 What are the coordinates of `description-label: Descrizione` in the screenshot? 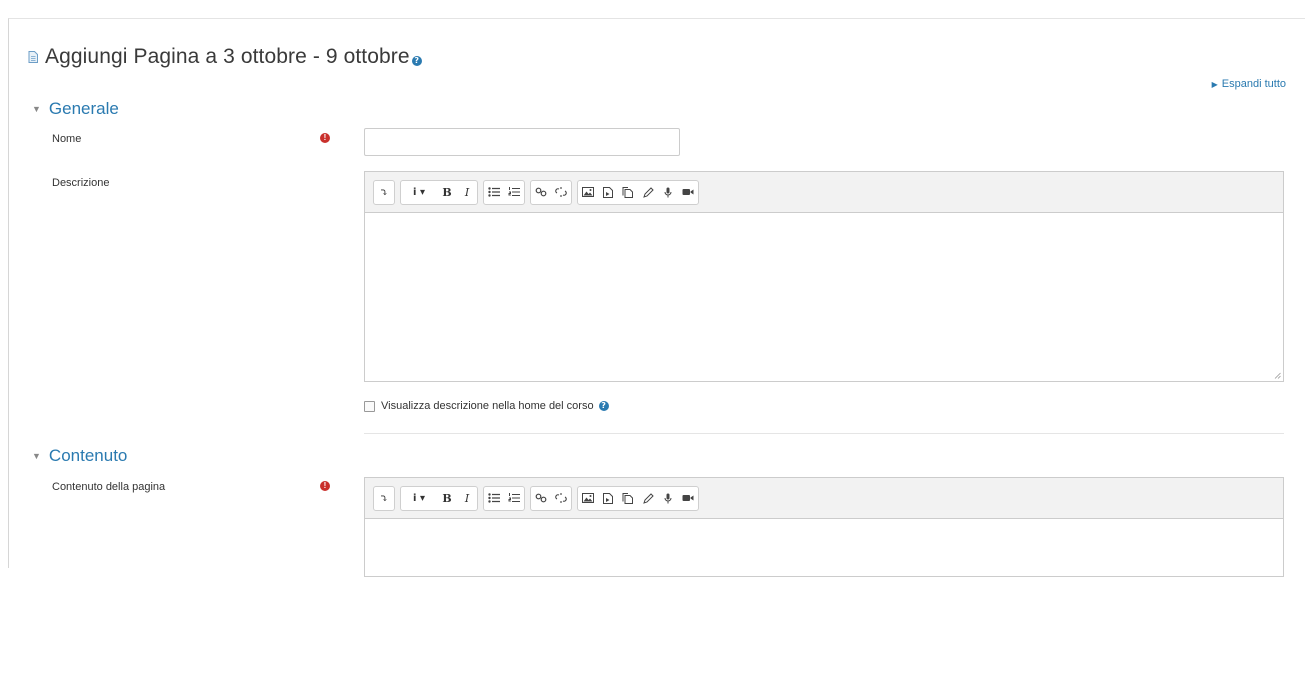 It's located at (81, 183).